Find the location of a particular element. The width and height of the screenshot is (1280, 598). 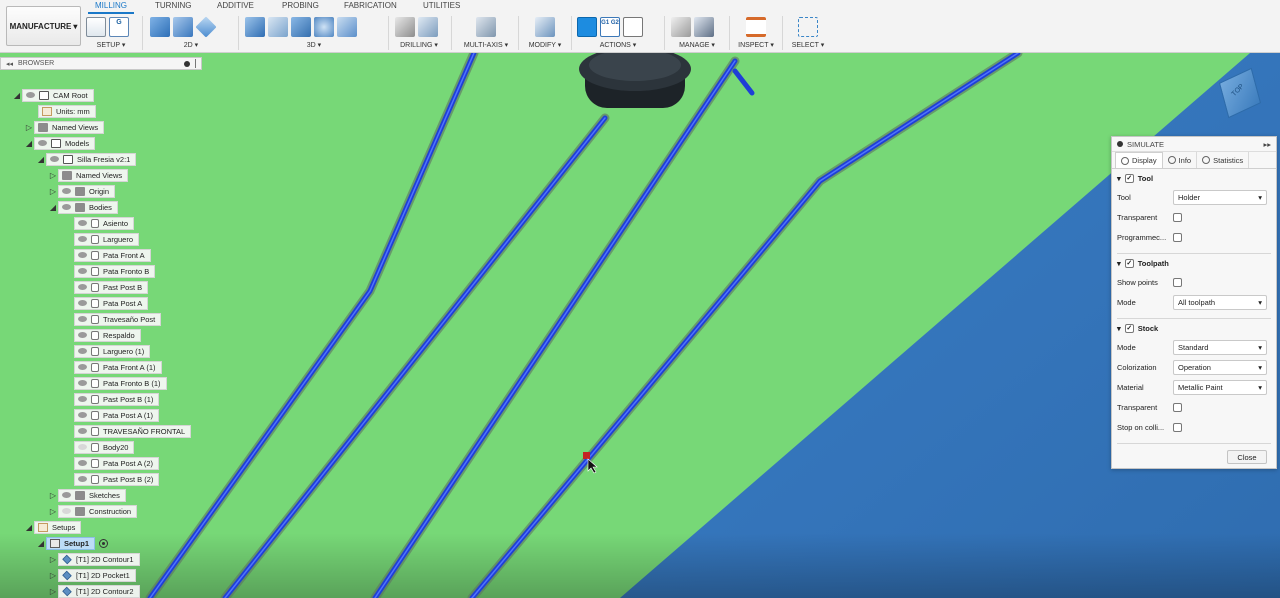

workspace-switcher: MANUFACTURE ▾ is located at coordinates (43, 26).